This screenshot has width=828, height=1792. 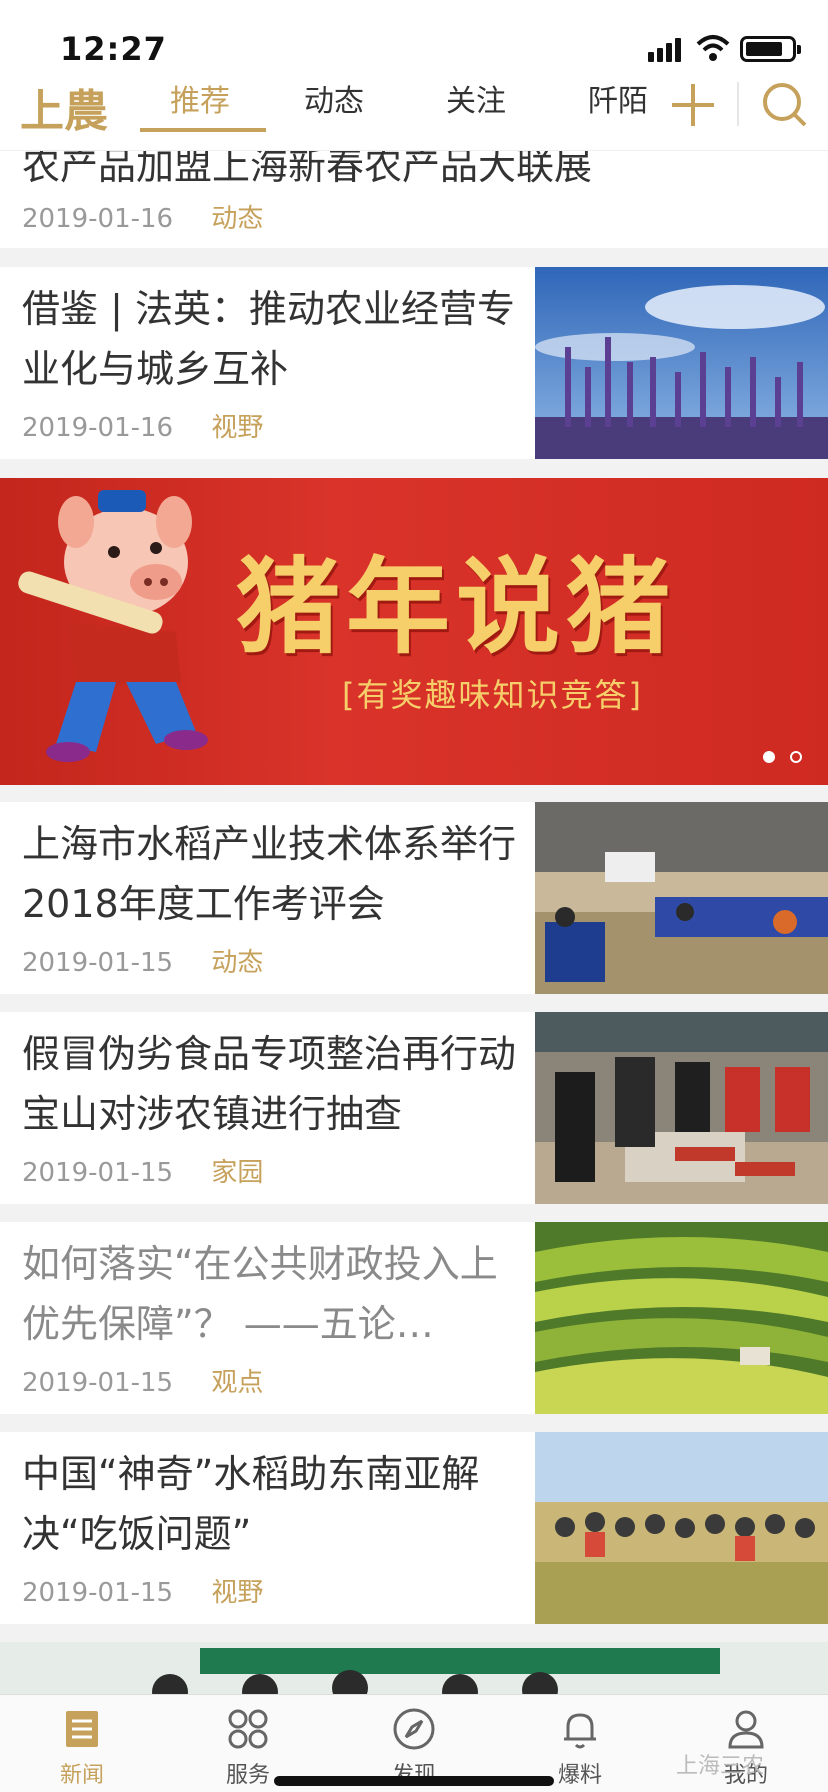 What do you see at coordinates (113, 49) in the screenshot?
I see `status-time: 12:27` at bounding box center [113, 49].